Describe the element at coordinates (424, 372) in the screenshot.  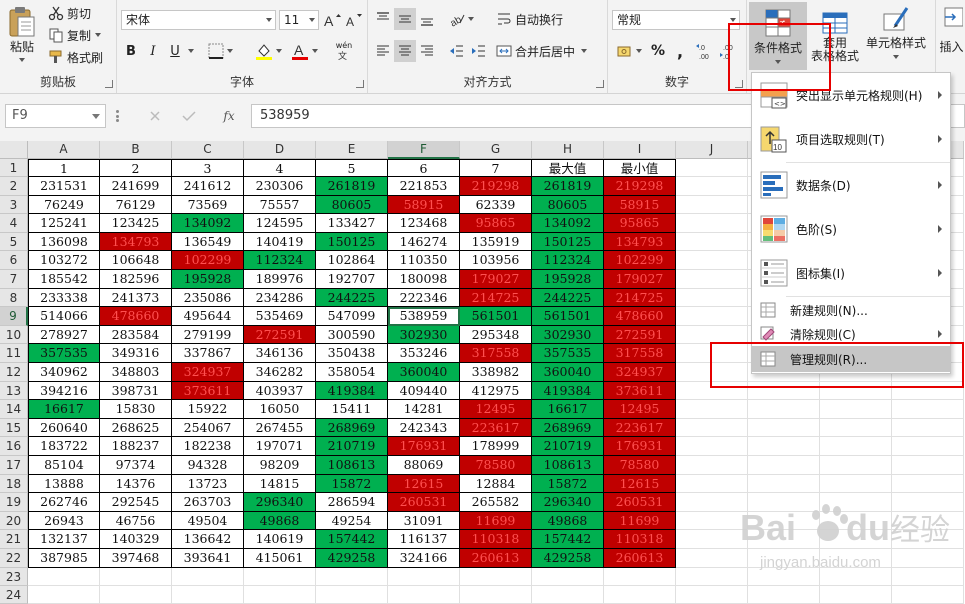
I see `cell-F12: 360040` at that location.